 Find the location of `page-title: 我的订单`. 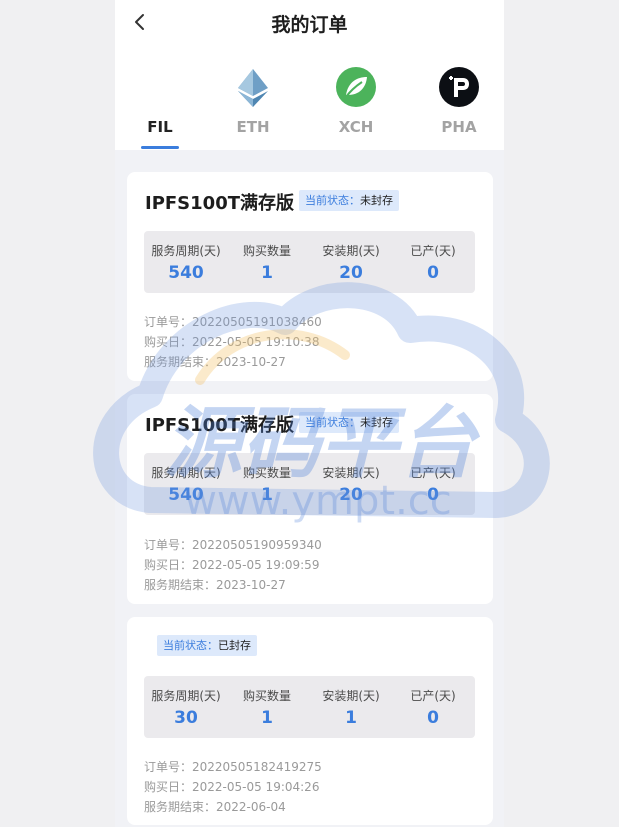

page-title: 我的订单 is located at coordinates (309, 25).